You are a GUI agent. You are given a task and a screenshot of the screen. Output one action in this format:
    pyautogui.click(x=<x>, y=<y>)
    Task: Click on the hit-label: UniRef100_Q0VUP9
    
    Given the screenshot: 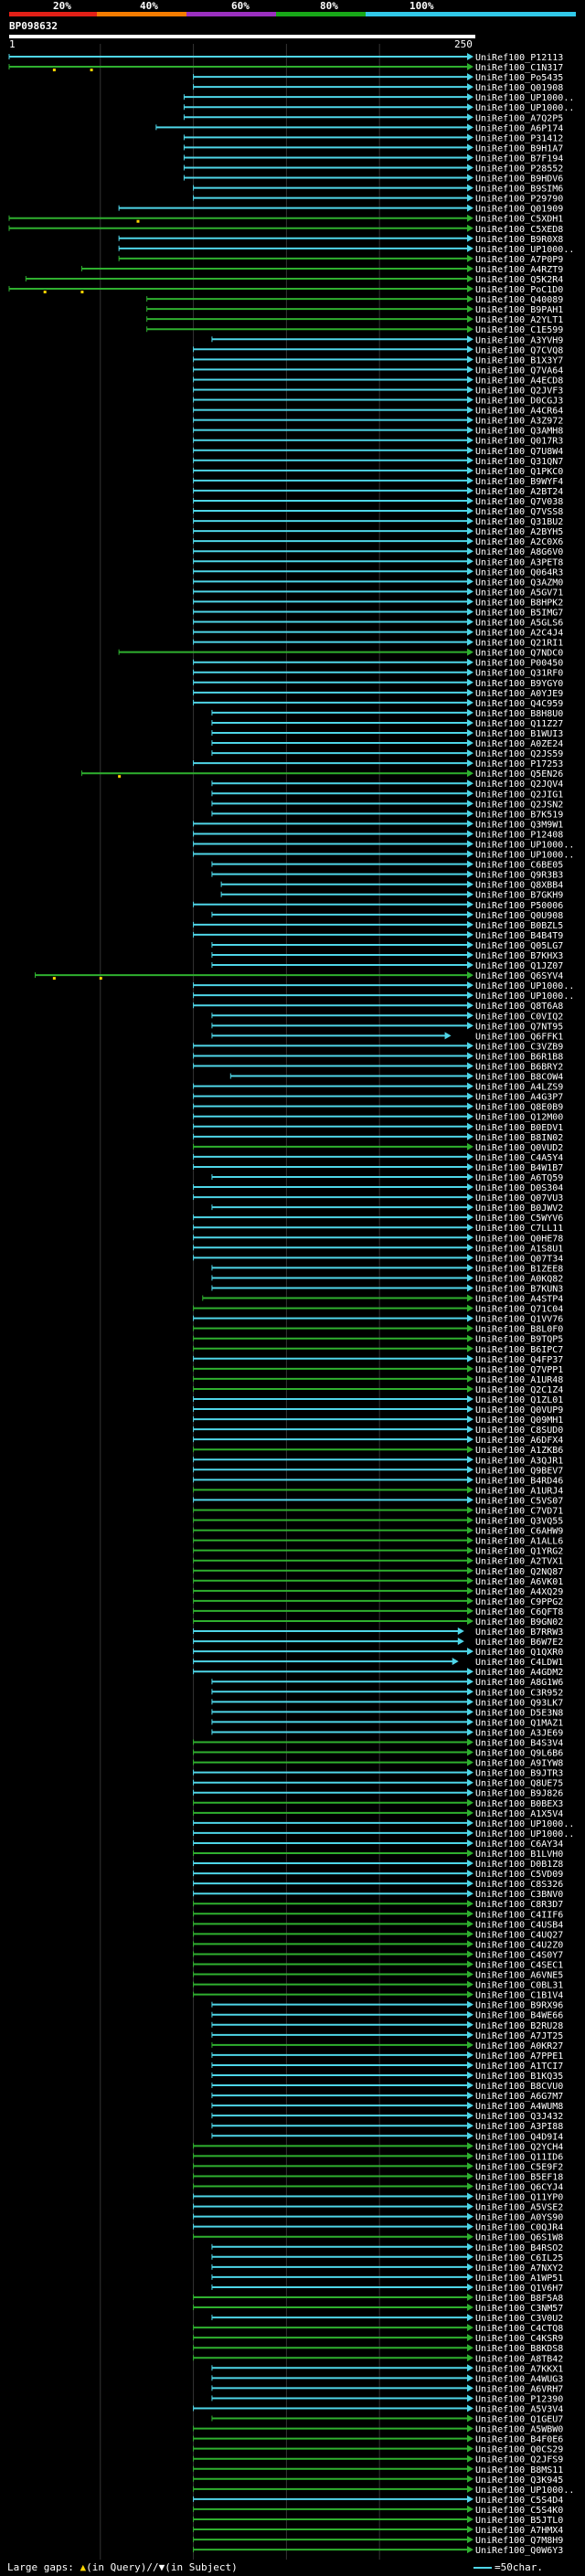 What is the action you would take?
    pyautogui.click(x=519, y=1410)
    